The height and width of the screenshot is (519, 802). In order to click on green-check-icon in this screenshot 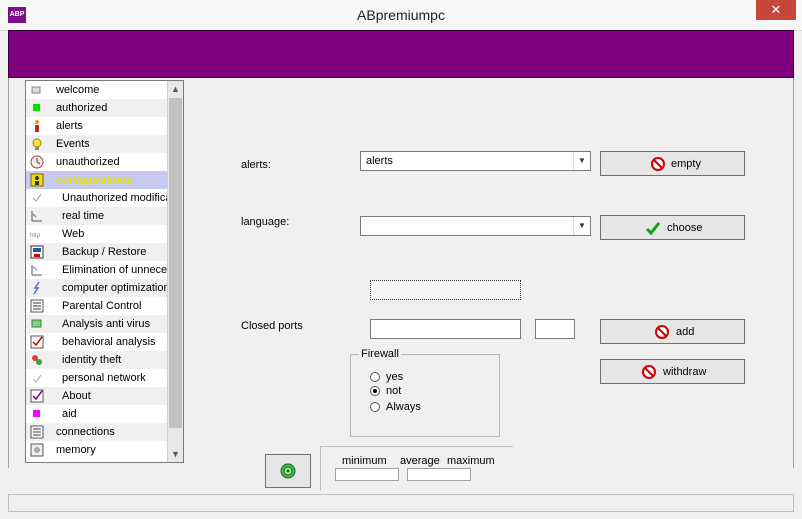, I will do `click(653, 229)`.